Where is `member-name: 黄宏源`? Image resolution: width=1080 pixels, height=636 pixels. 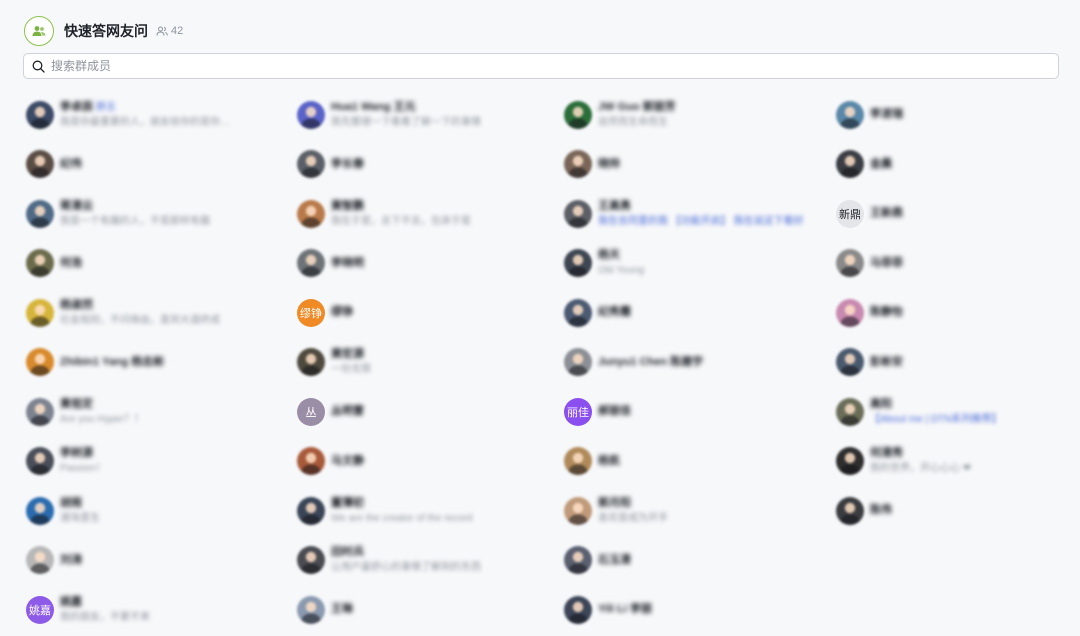
member-name: 黄宏源 is located at coordinates (347, 354).